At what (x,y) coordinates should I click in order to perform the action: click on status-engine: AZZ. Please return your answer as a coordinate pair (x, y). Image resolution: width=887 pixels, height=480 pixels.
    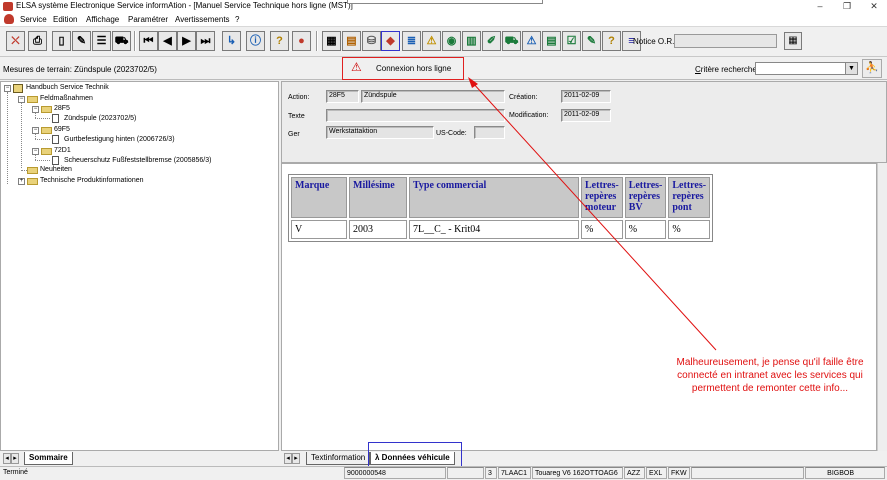
    Looking at the image, I should click on (634, 473).